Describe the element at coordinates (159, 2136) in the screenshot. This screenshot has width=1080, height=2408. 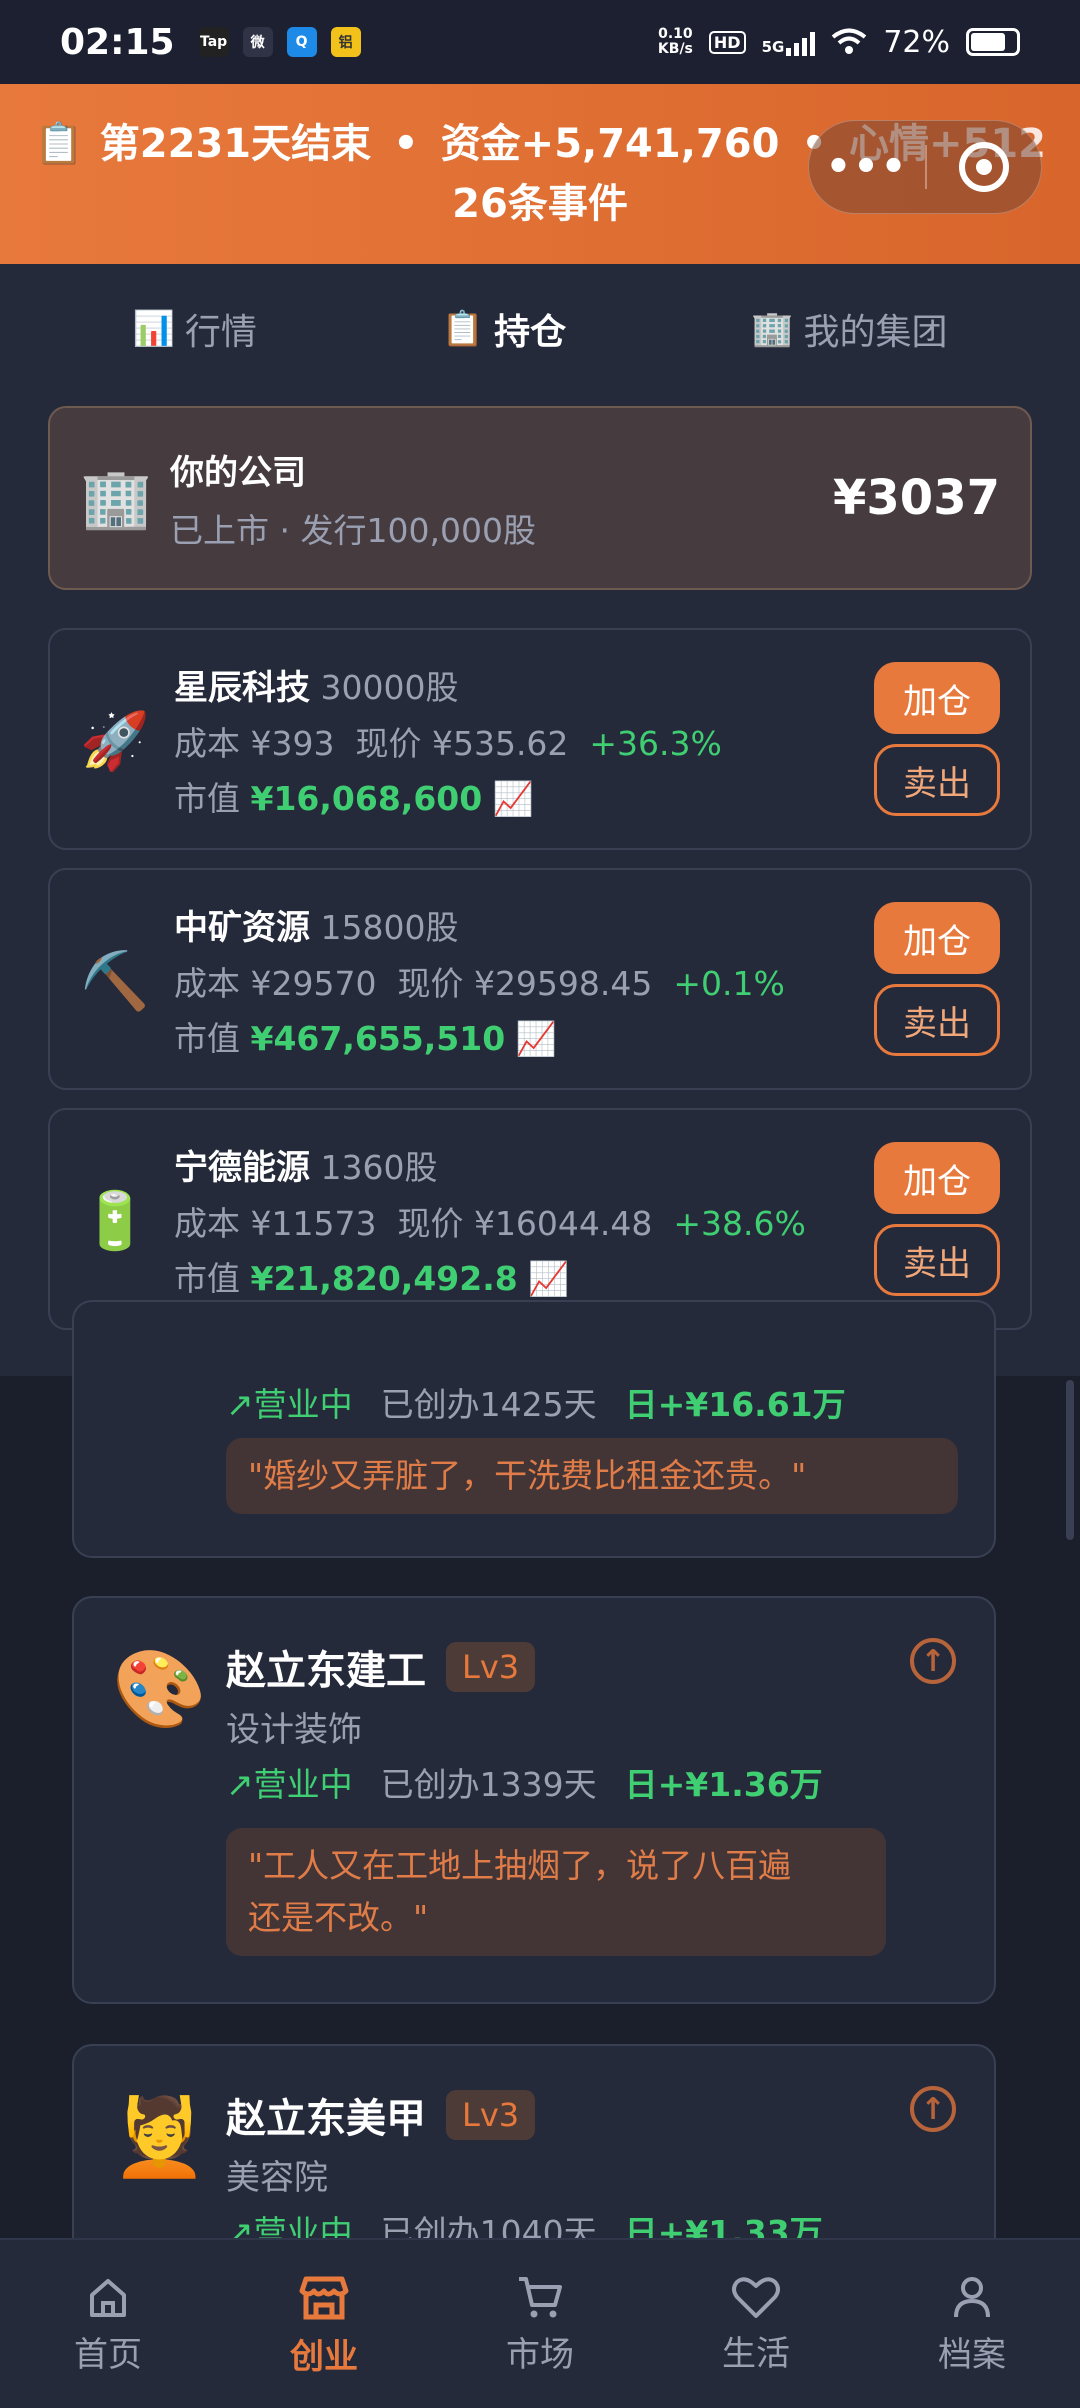
I see `massage-icon: 💆` at that location.